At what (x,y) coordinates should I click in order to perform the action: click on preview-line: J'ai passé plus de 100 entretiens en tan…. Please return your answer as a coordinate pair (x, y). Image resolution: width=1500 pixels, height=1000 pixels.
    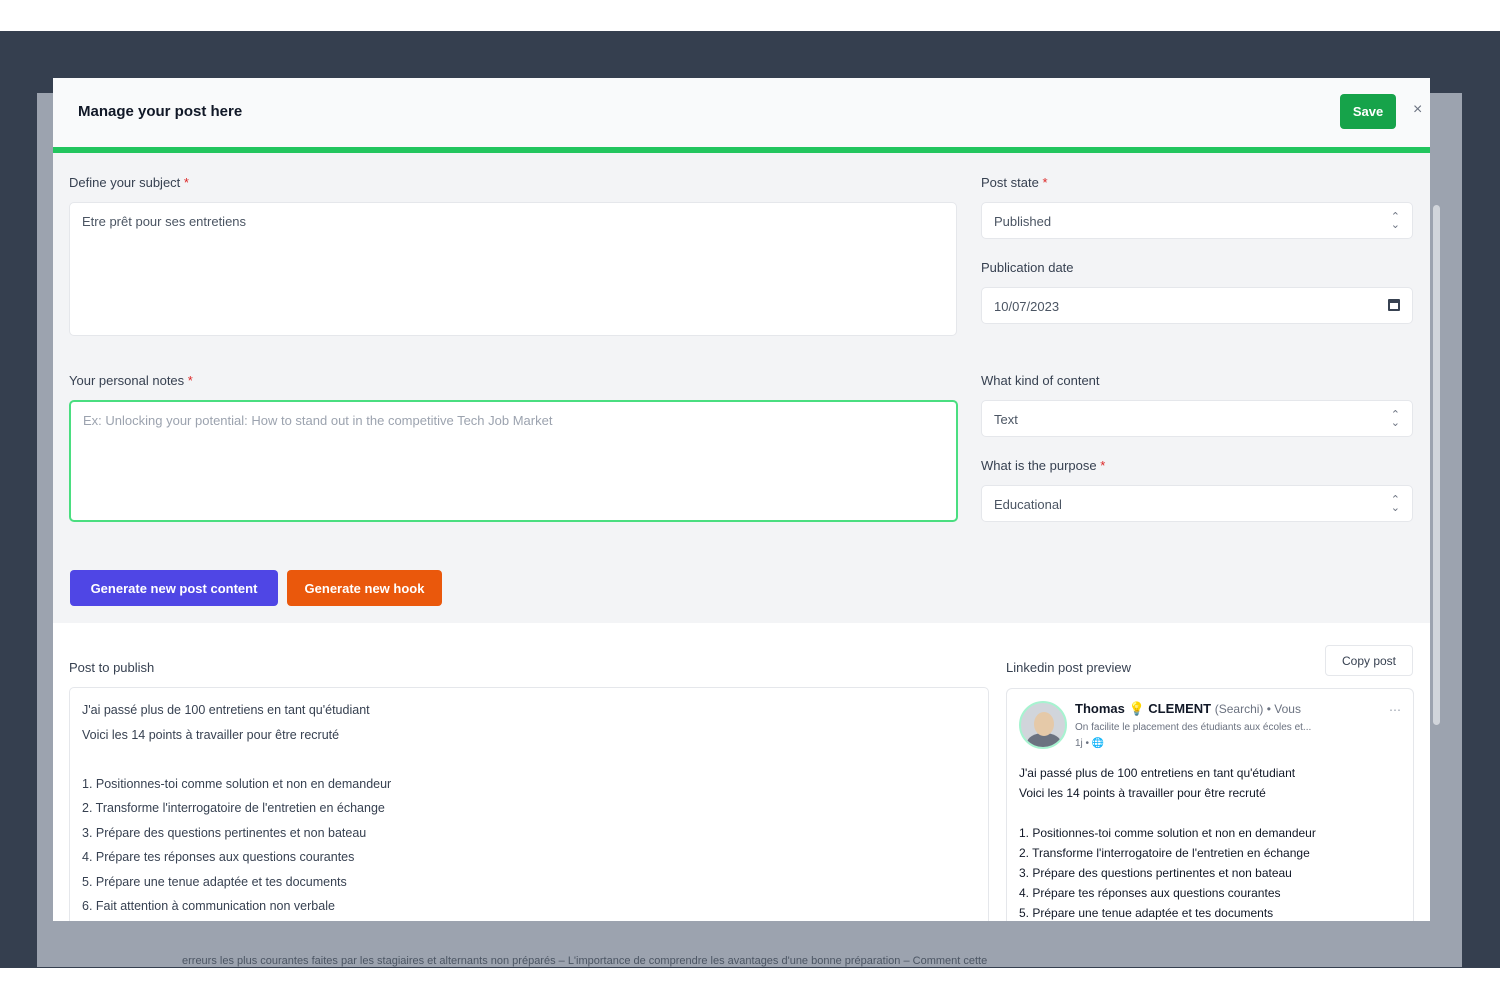
    Looking at the image, I should click on (1157, 773).